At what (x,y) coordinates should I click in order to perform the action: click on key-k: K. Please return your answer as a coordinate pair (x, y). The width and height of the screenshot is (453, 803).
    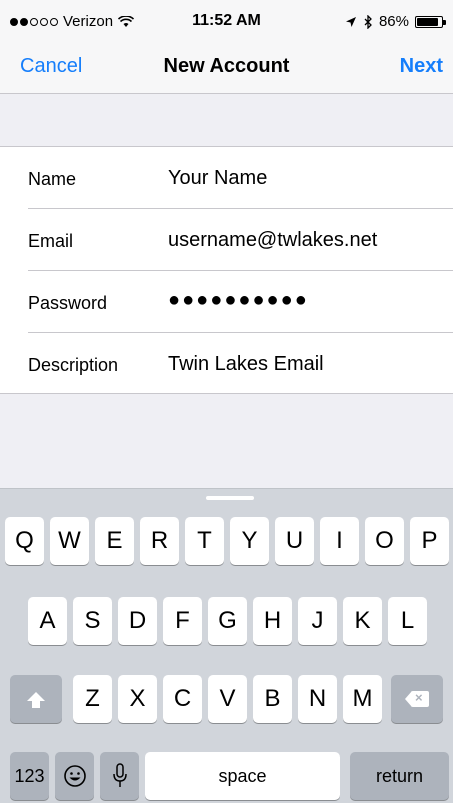
    Looking at the image, I should click on (362, 621).